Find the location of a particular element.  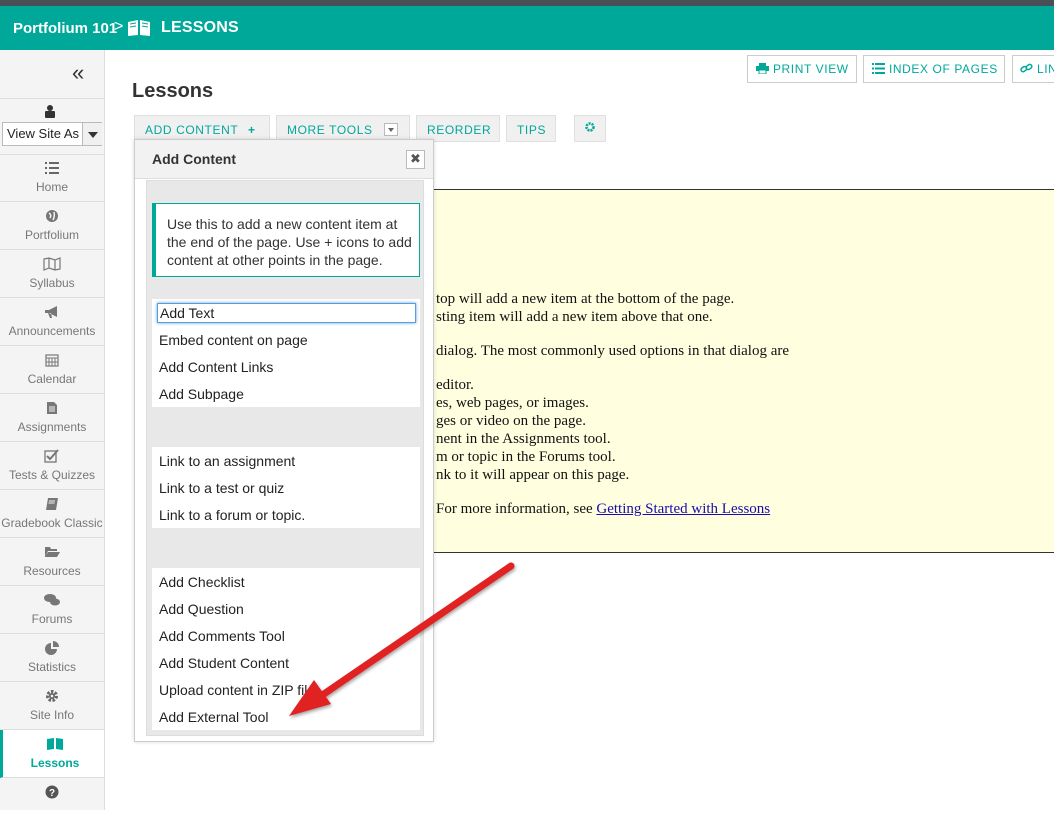

settings-button is located at coordinates (590, 128).